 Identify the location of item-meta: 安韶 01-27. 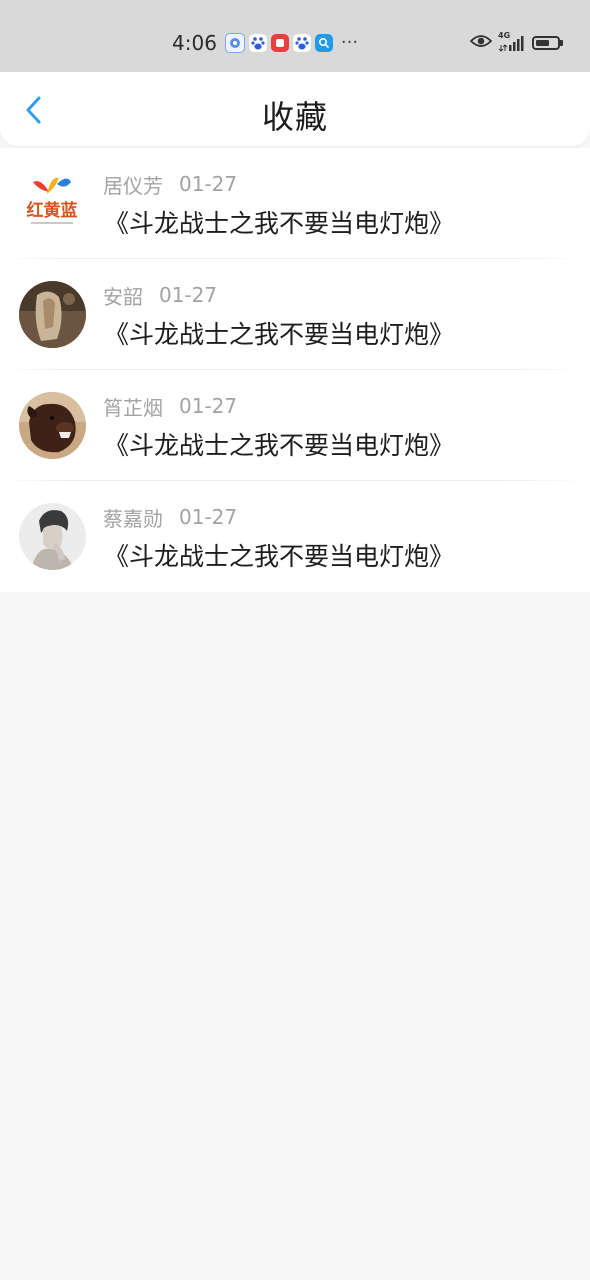
(160, 295).